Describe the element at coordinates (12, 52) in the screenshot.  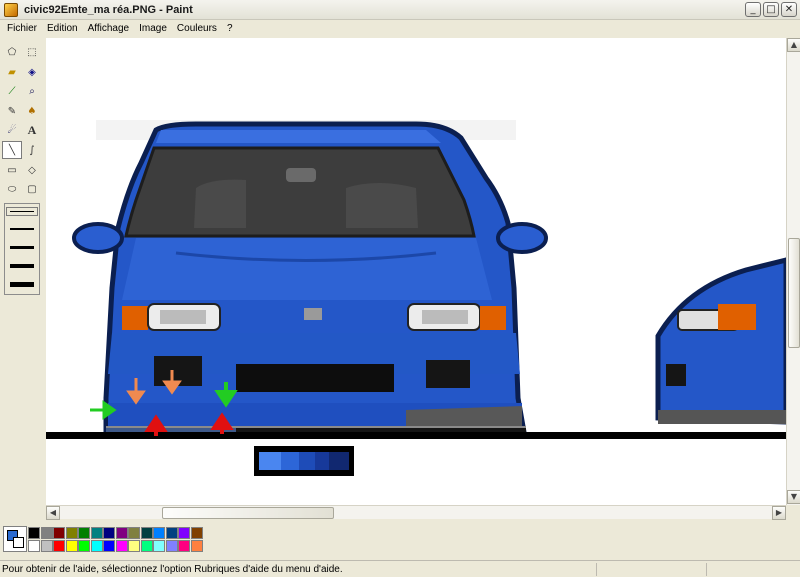
I see `free-select-tool: ⬠` at that location.